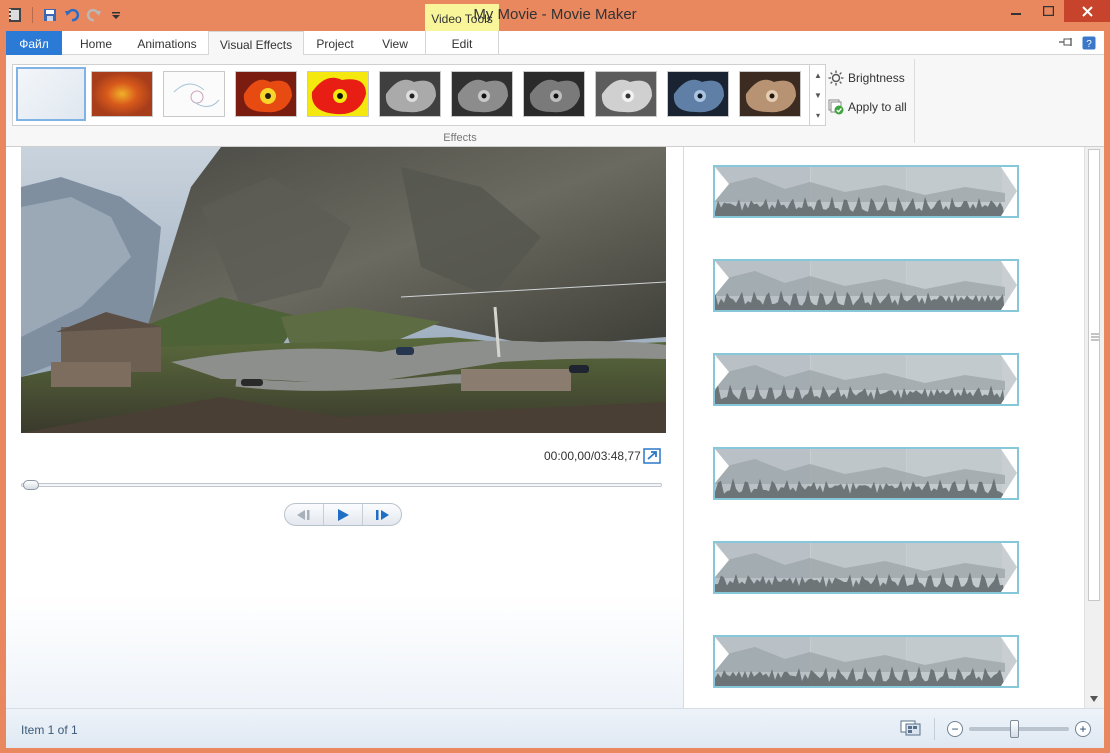  Describe the element at coordinates (955, 729) in the screenshot. I see `zoom-out-button: −` at that location.